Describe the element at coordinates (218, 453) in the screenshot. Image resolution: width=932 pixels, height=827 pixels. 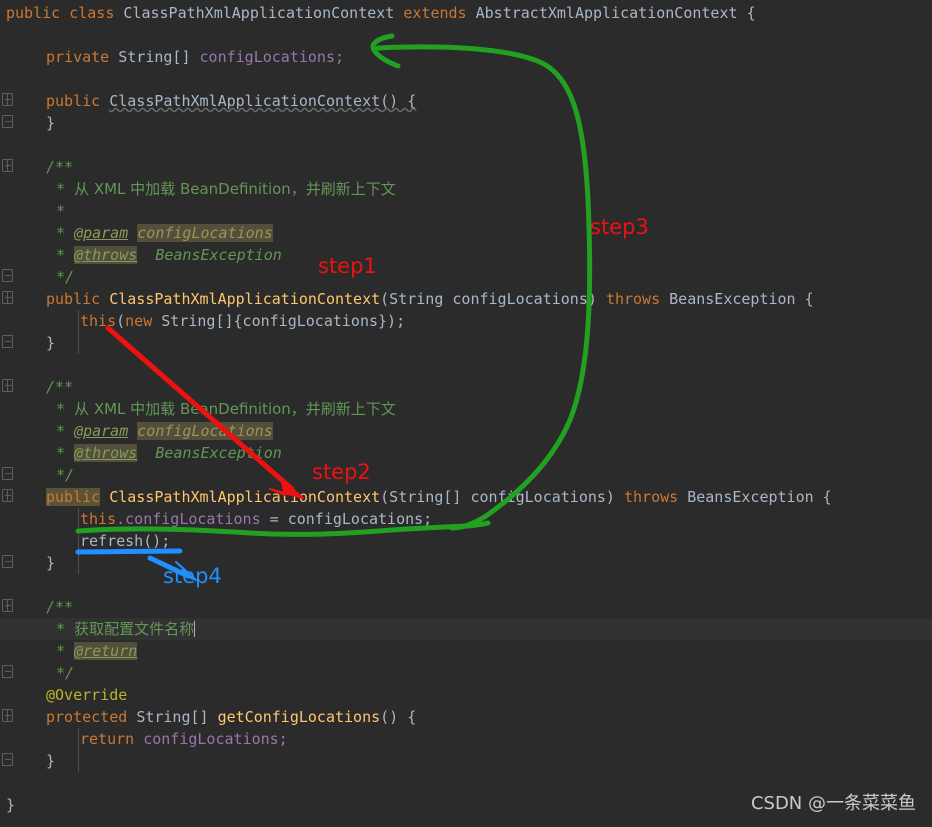
I see `javadoc-throws-type: BeansException` at that location.